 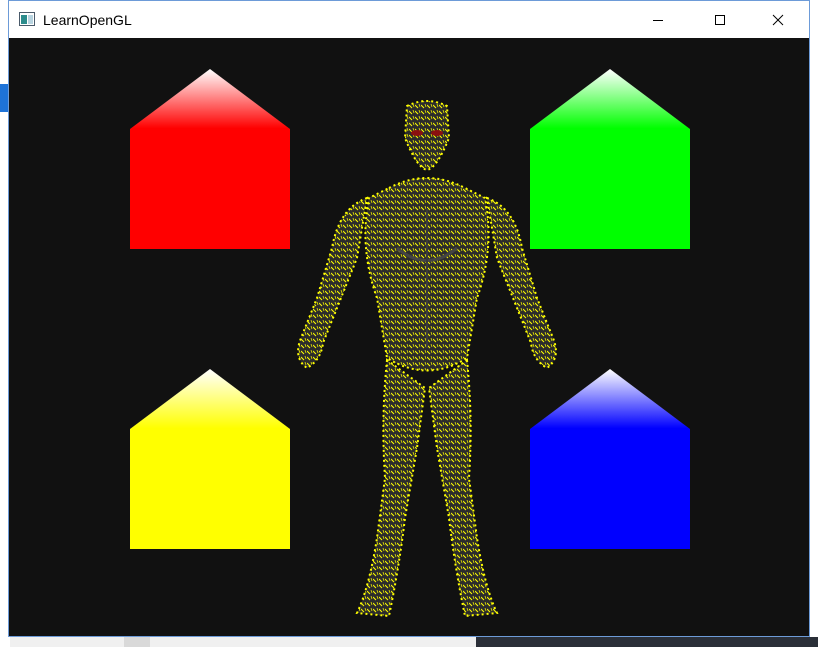 I want to click on minimize-icon, so click(x=658, y=20).